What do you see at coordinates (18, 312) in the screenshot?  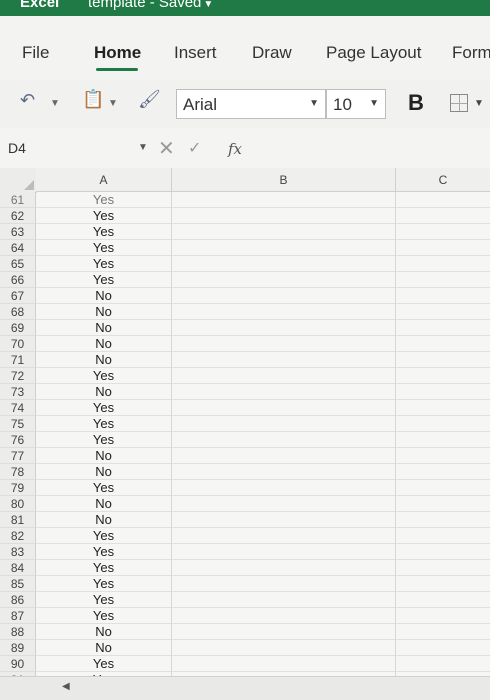 I see `row-header: 68` at bounding box center [18, 312].